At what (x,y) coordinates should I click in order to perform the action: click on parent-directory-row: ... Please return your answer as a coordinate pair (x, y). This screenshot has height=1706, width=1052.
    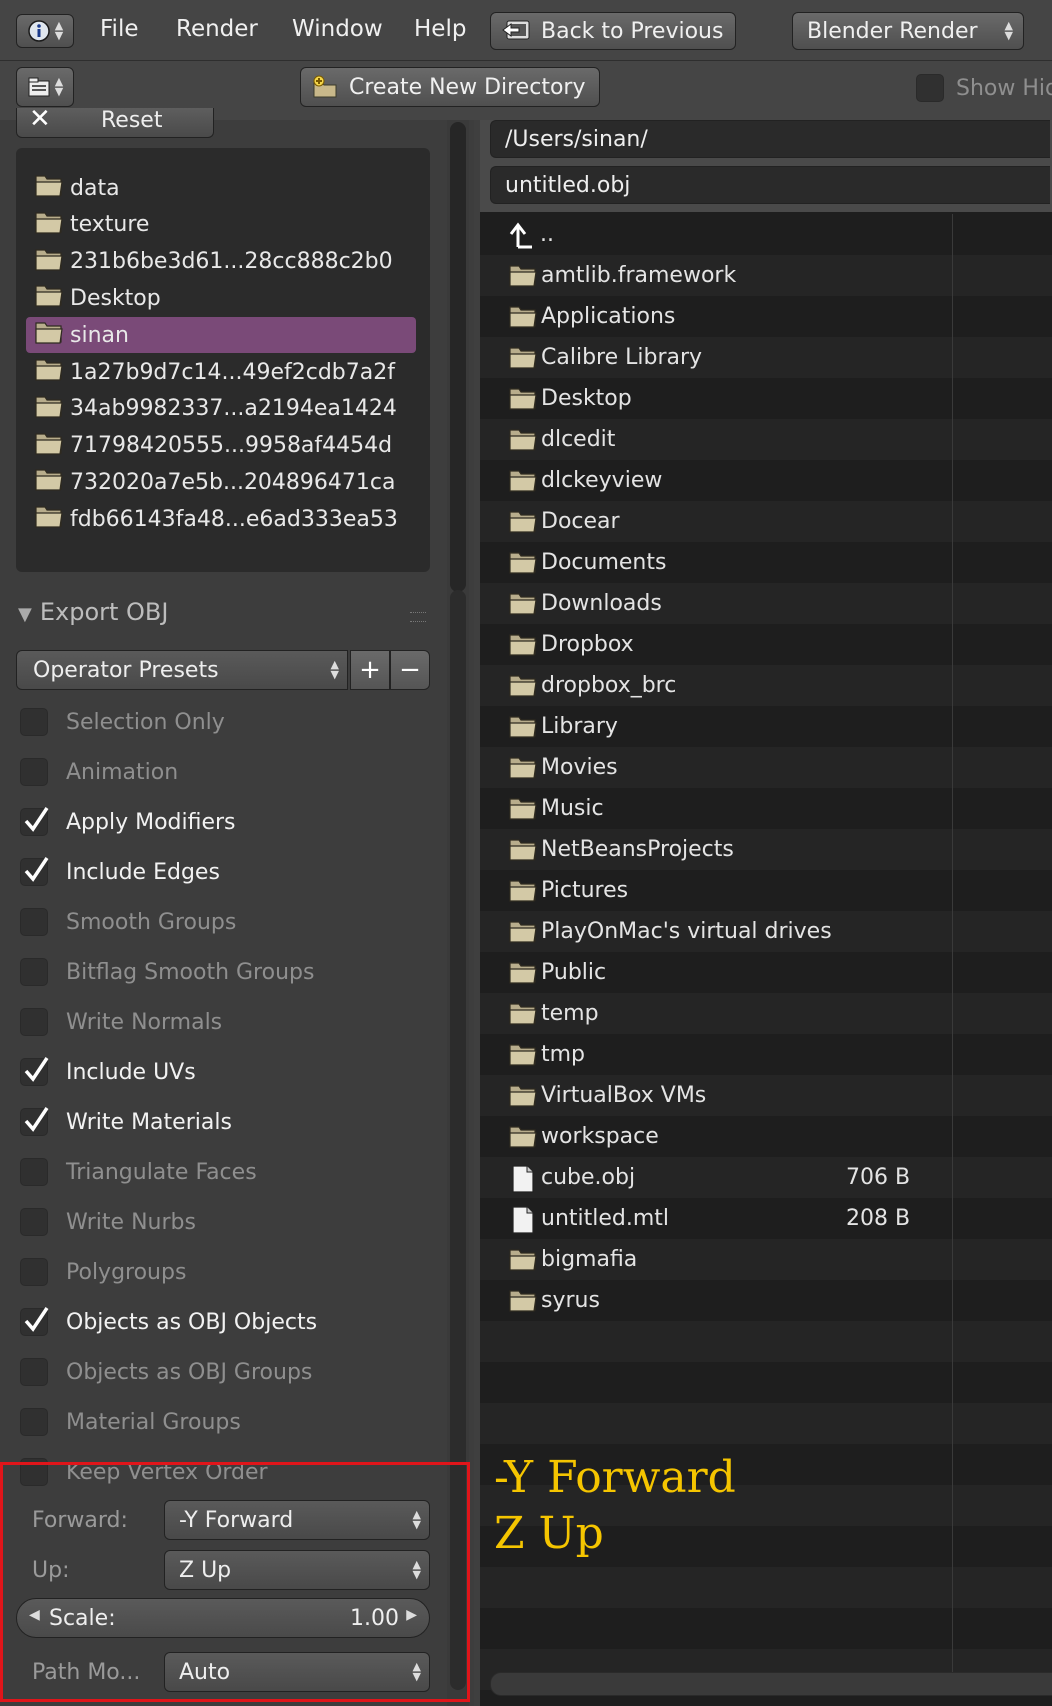
    Looking at the image, I should click on (766, 234).